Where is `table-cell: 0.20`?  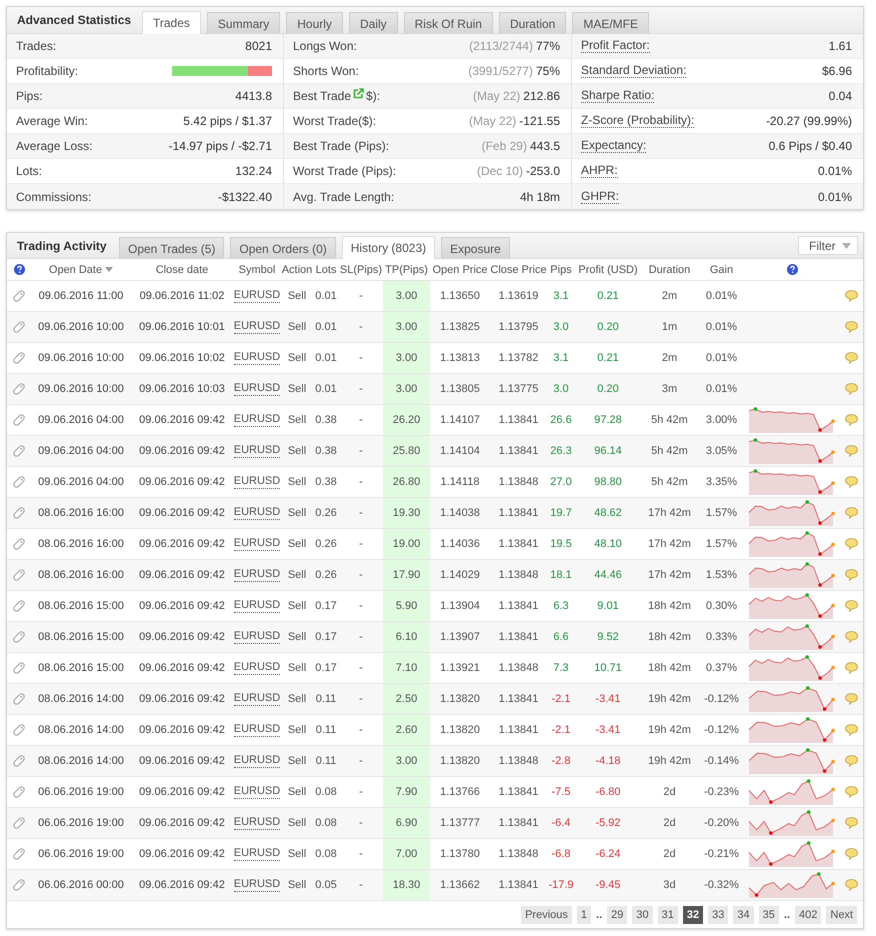 table-cell: 0.20 is located at coordinates (608, 389).